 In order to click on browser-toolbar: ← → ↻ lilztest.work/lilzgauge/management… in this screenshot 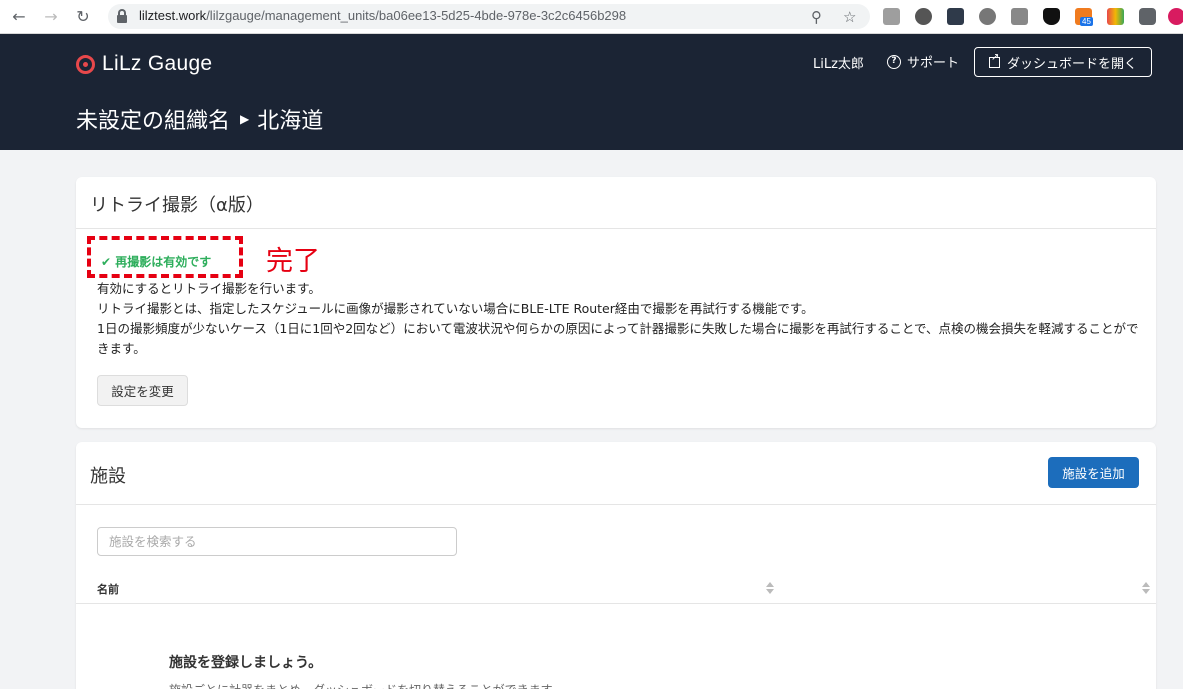, I will do `click(591, 17)`.